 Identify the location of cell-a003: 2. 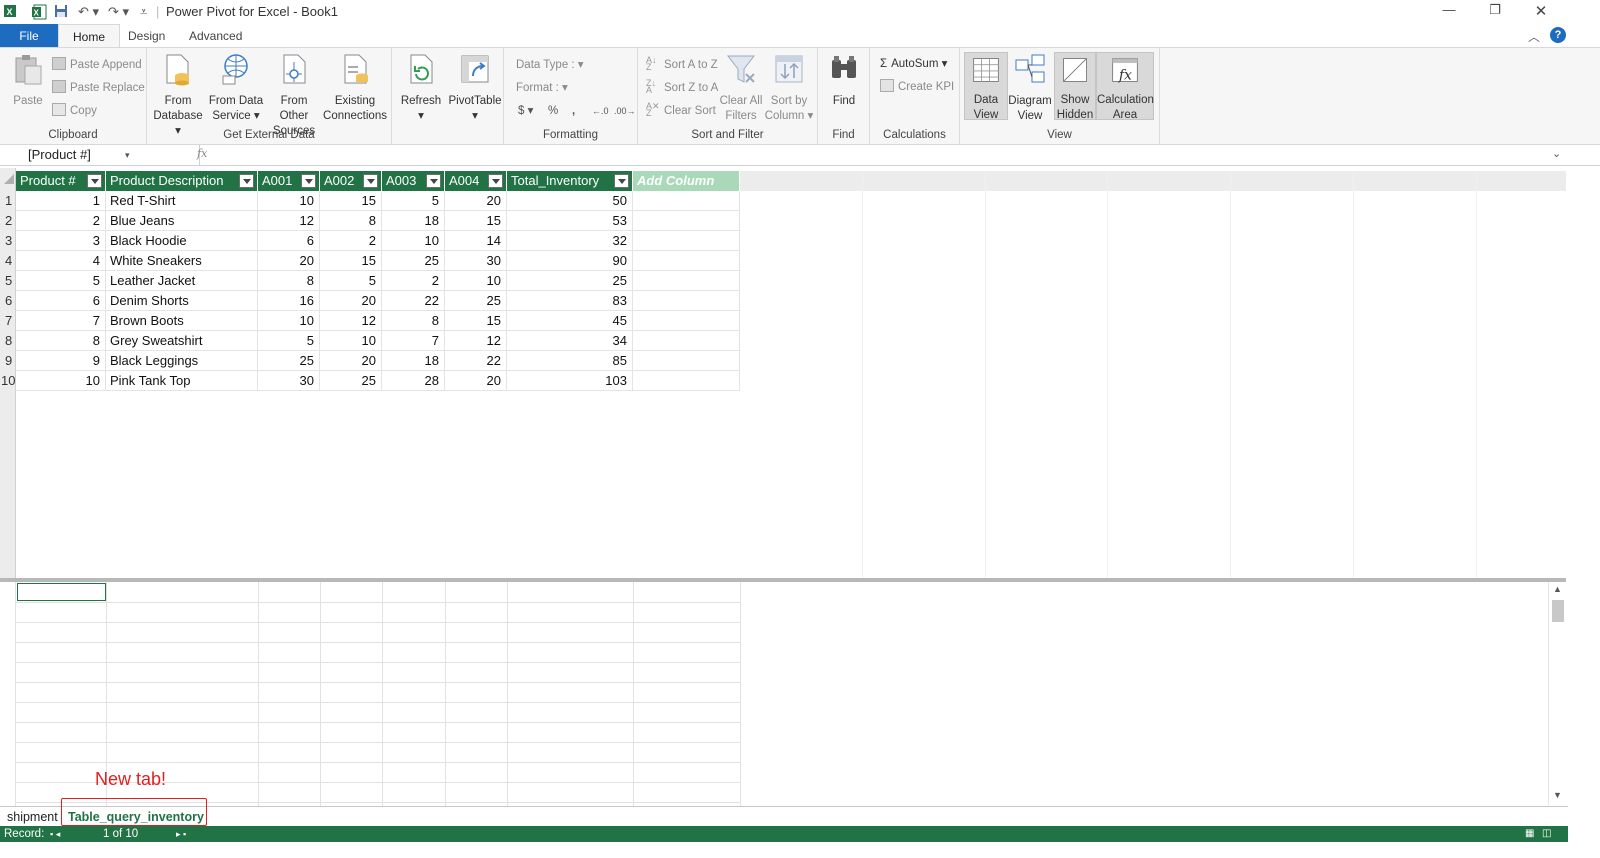
(413, 281).